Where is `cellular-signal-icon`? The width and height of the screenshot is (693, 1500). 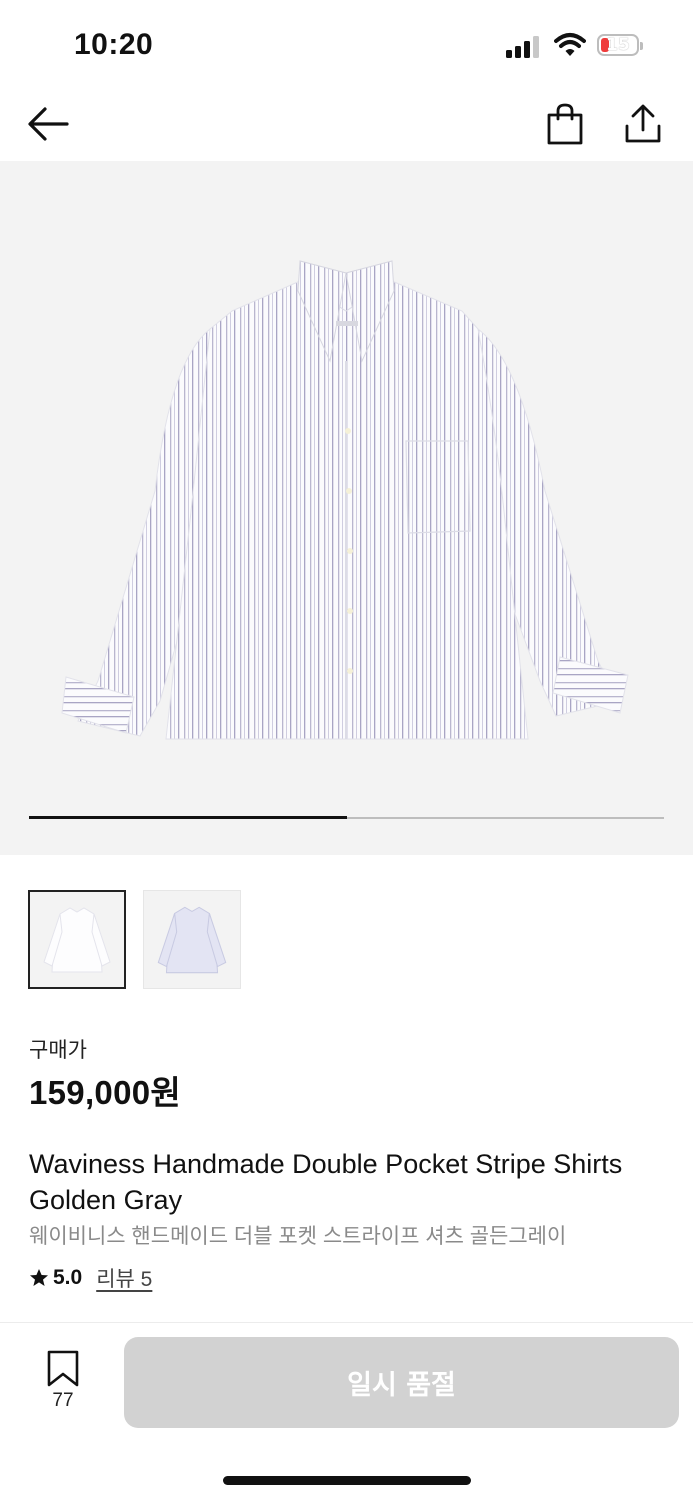
cellular-signal-icon is located at coordinates (523, 46).